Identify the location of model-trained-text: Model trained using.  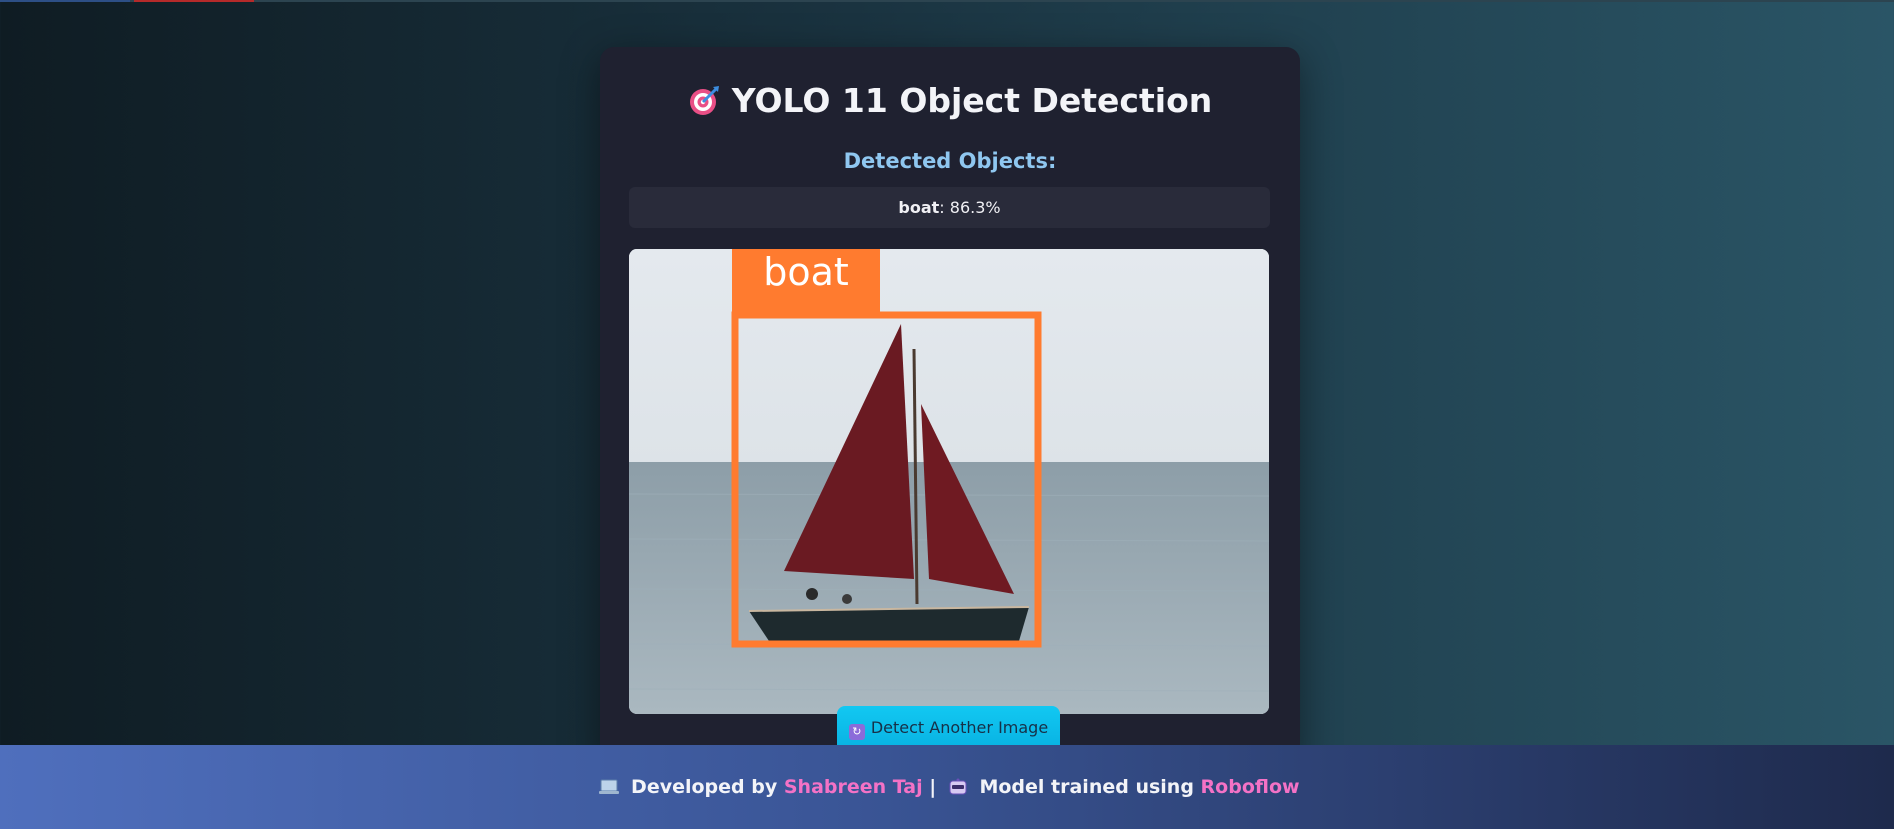
(1086, 787).